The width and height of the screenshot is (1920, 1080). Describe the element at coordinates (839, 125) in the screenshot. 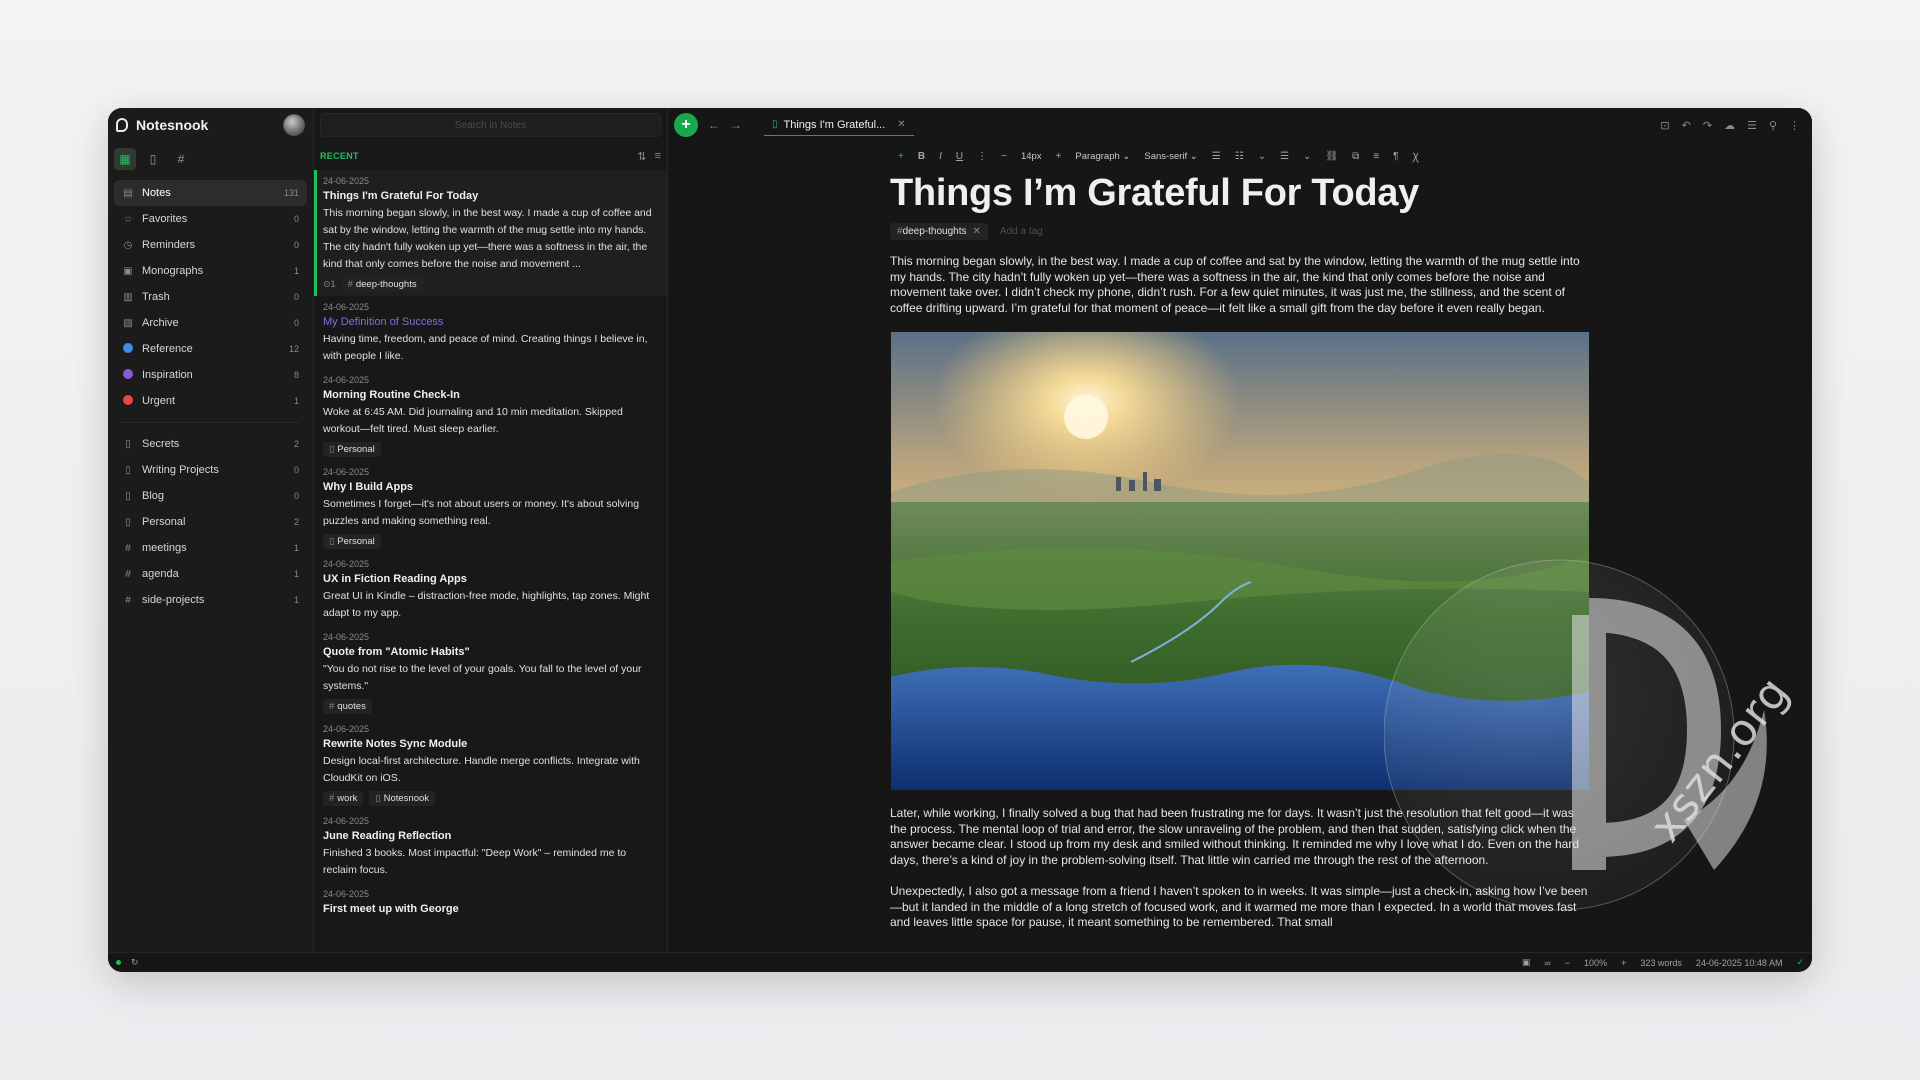

I see `tab-current-note: ▯ Things I'm Grateful... ✕` at that location.